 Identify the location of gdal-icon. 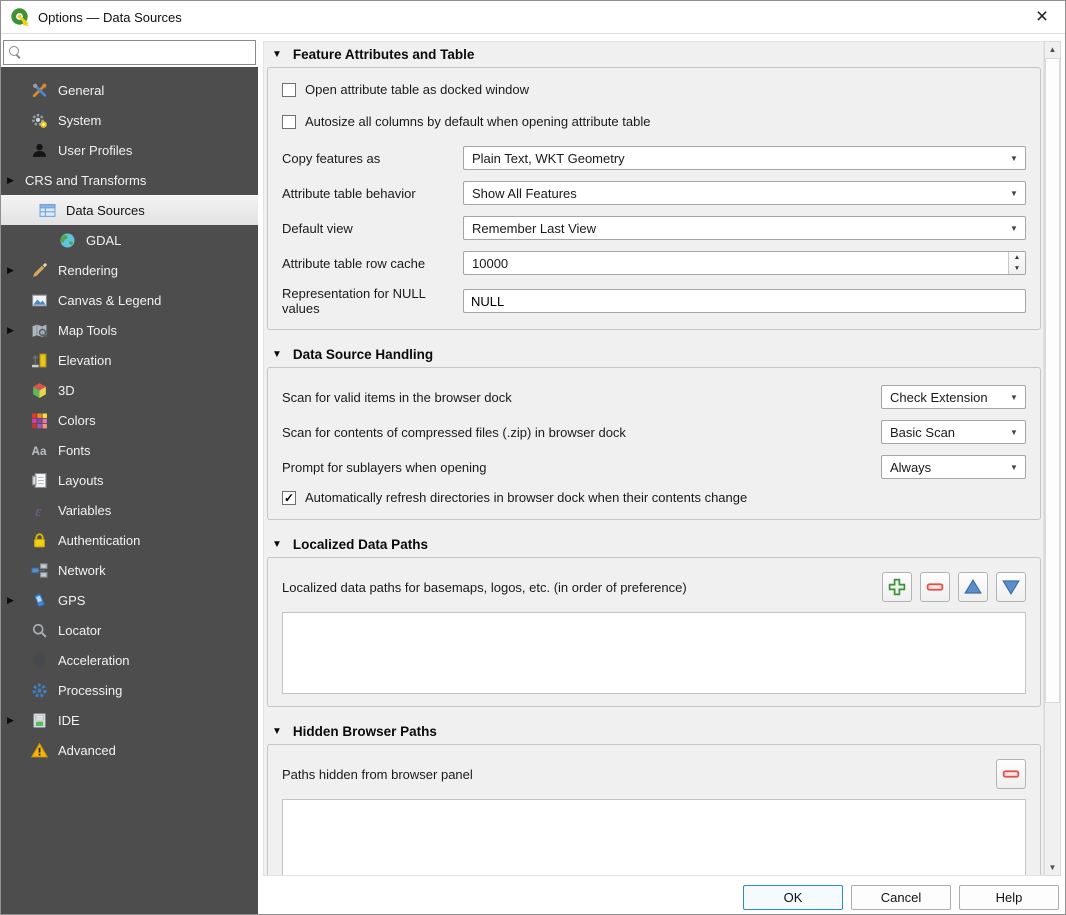
(67, 240).